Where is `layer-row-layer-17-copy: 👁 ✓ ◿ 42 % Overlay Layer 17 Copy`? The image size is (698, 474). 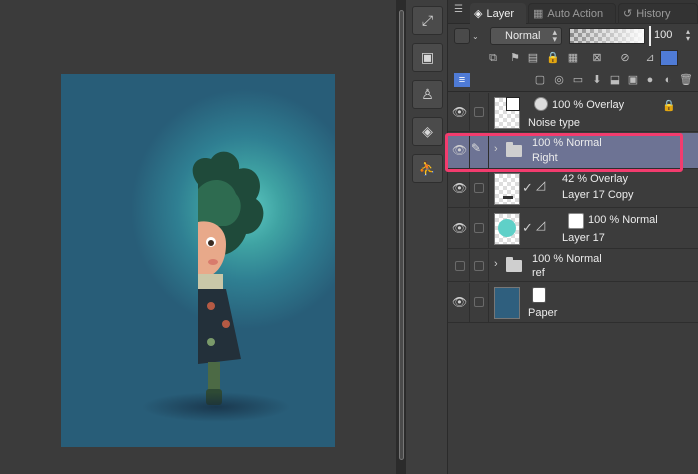
layer-row-layer-17-copy: 👁 ✓ ◿ 42 % Overlay Layer 17 Copy is located at coordinates (573, 189).